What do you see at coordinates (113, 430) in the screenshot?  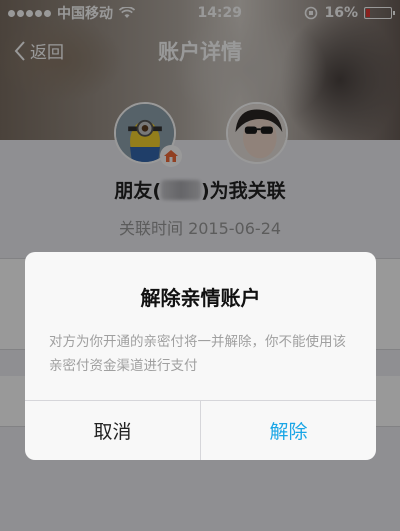 I see `cancel-button: 取消` at bounding box center [113, 430].